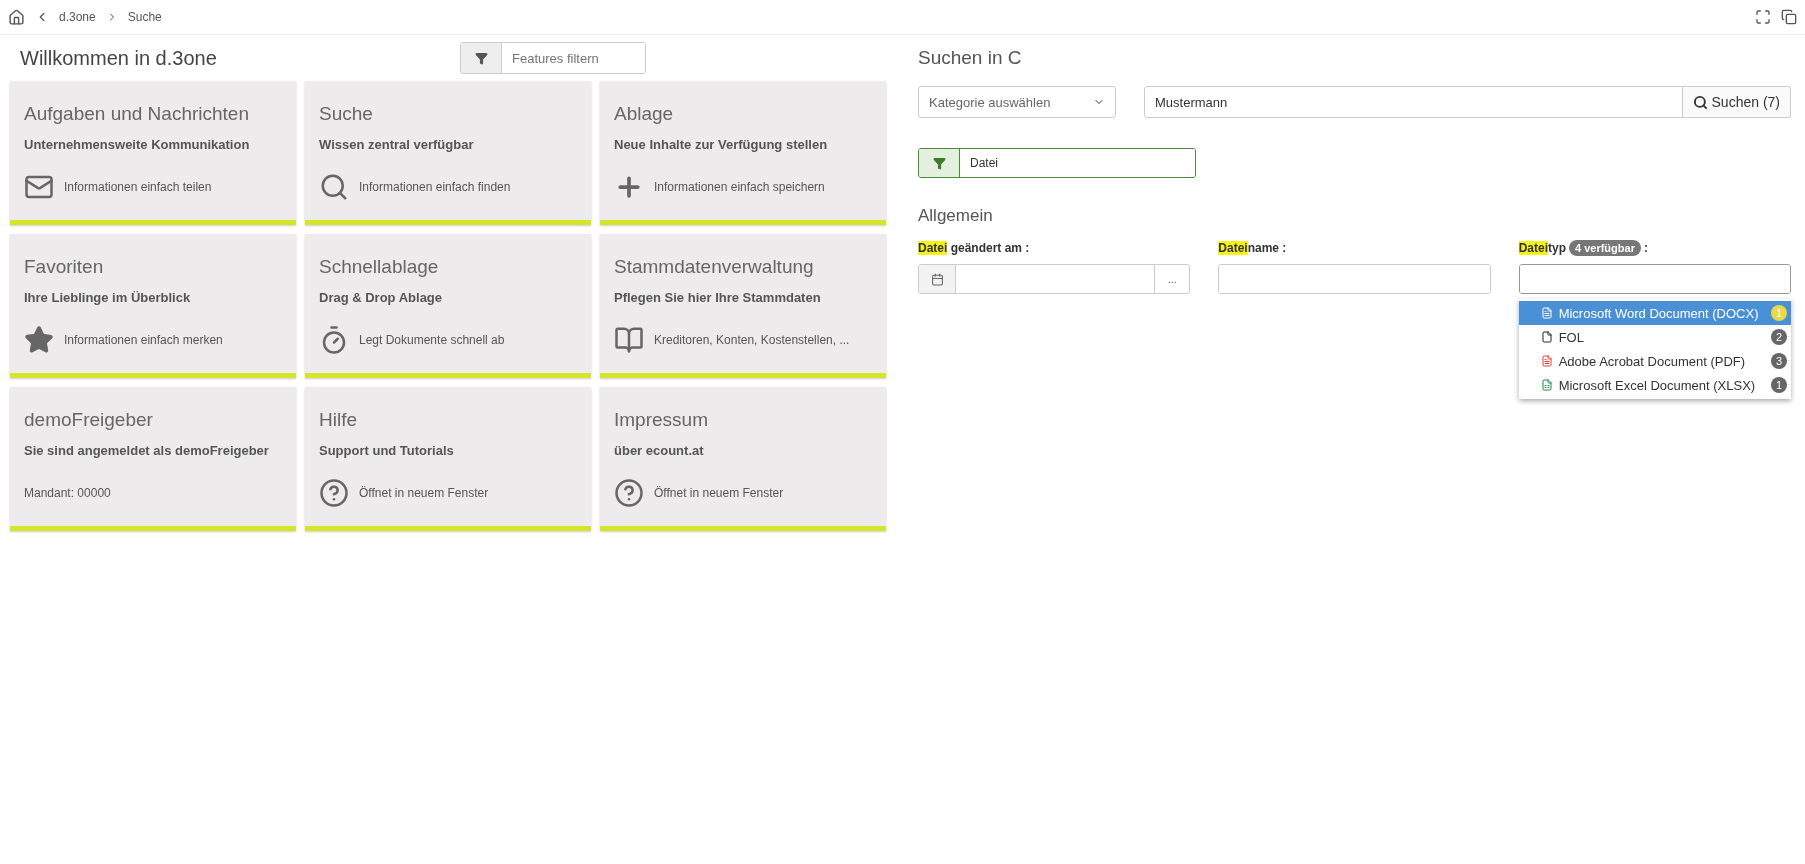  I want to click on feature-tile: Aufgaben und Nachrichten Unternehmensweite Kommunikation Informationen einfach teilen, so click(153, 153).